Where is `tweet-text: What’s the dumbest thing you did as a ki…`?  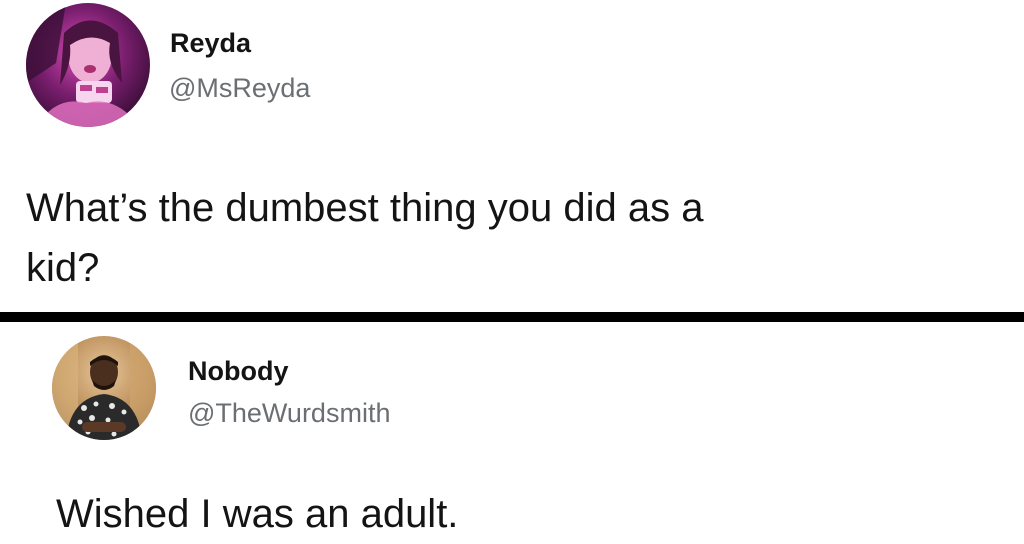
tweet-text: What’s the dumbest thing you did as a ki… is located at coordinates (365, 238).